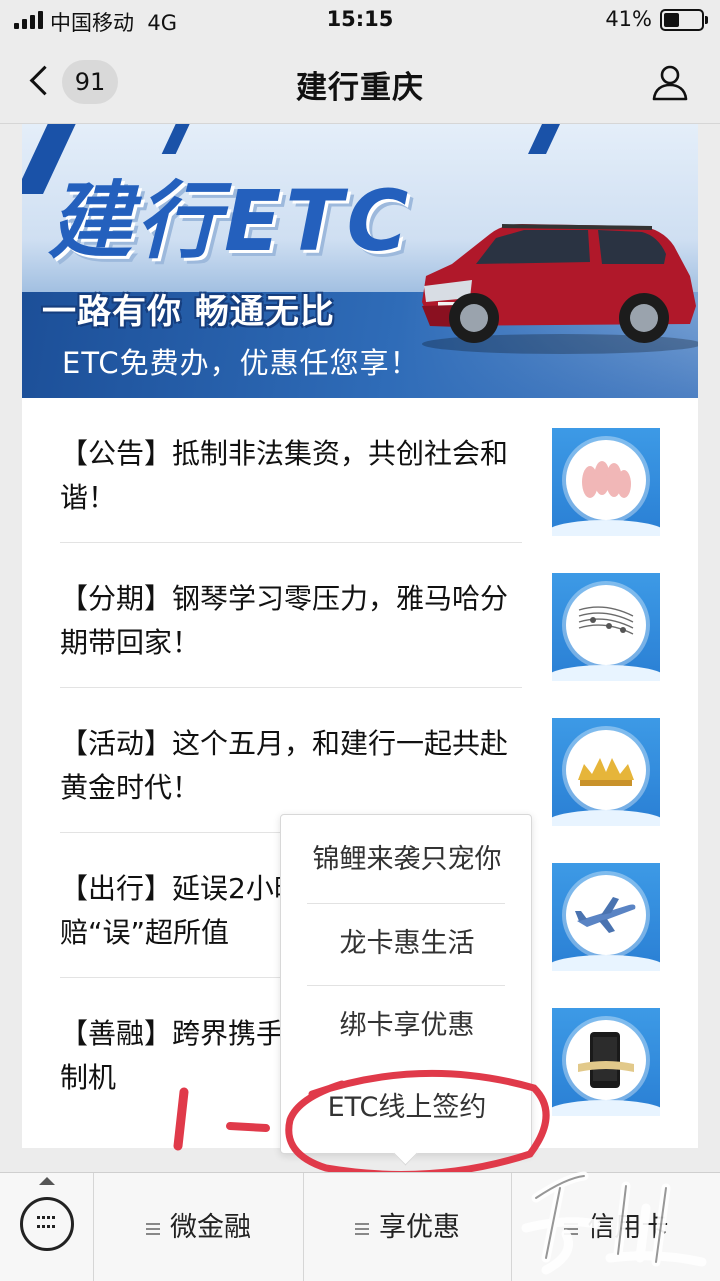 The height and width of the screenshot is (1281, 720). Describe the element at coordinates (360, 20) in the screenshot. I see `status-bar: 中国移动 4G 15:15 41%` at that location.